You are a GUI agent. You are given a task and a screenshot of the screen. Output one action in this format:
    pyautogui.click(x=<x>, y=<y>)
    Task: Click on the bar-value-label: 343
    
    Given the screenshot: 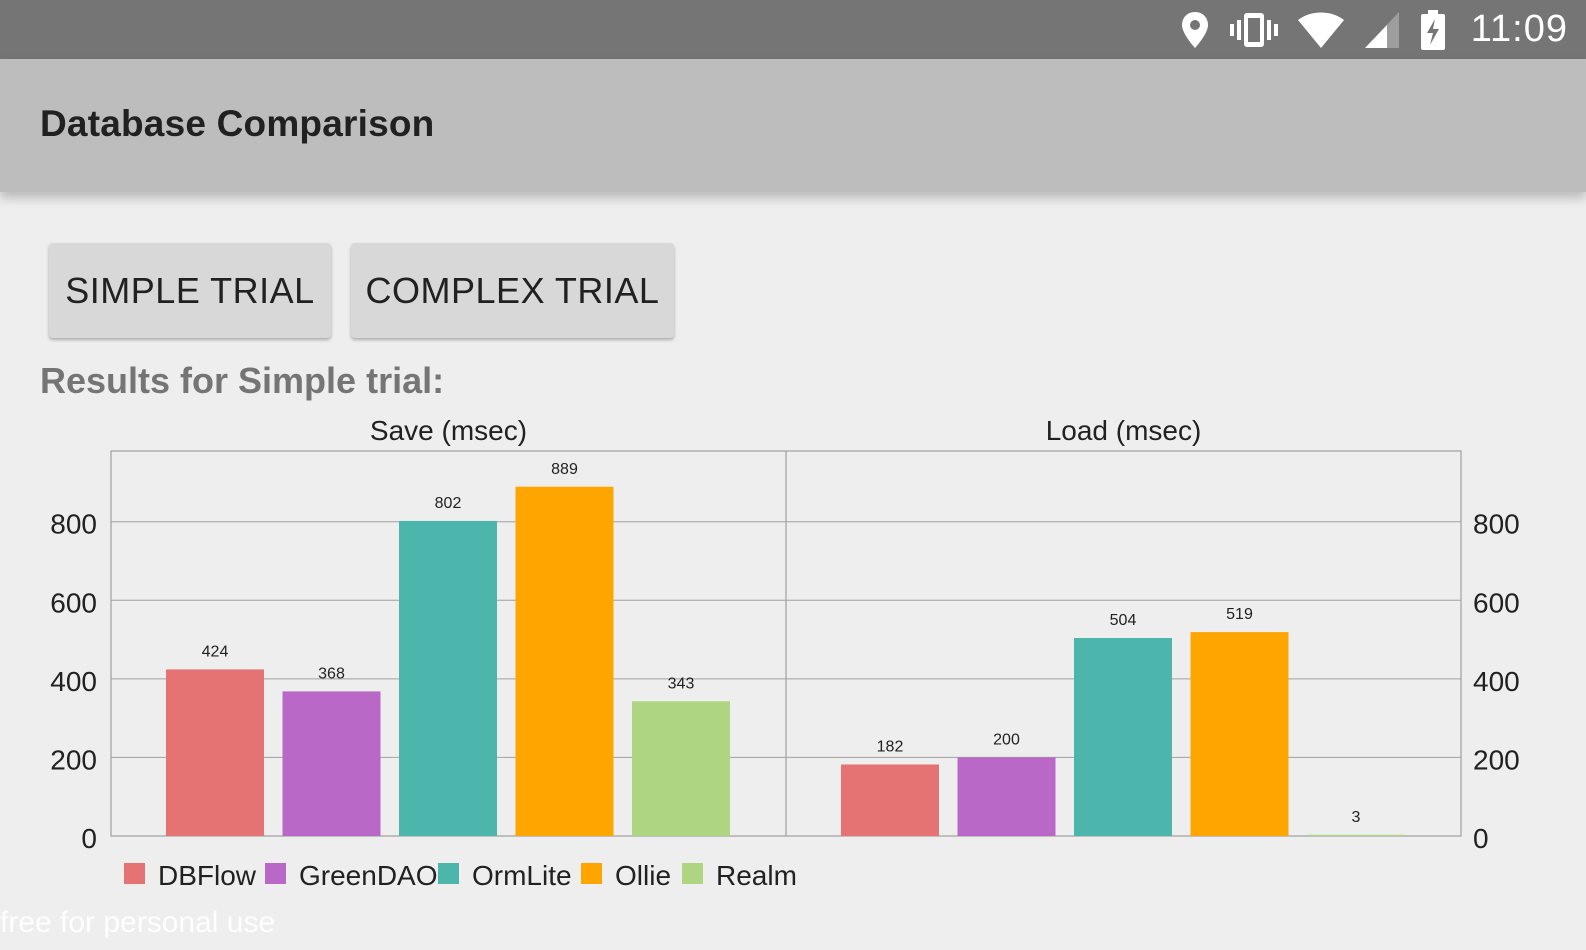 What is the action you would take?
    pyautogui.click(x=681, y=683)
    